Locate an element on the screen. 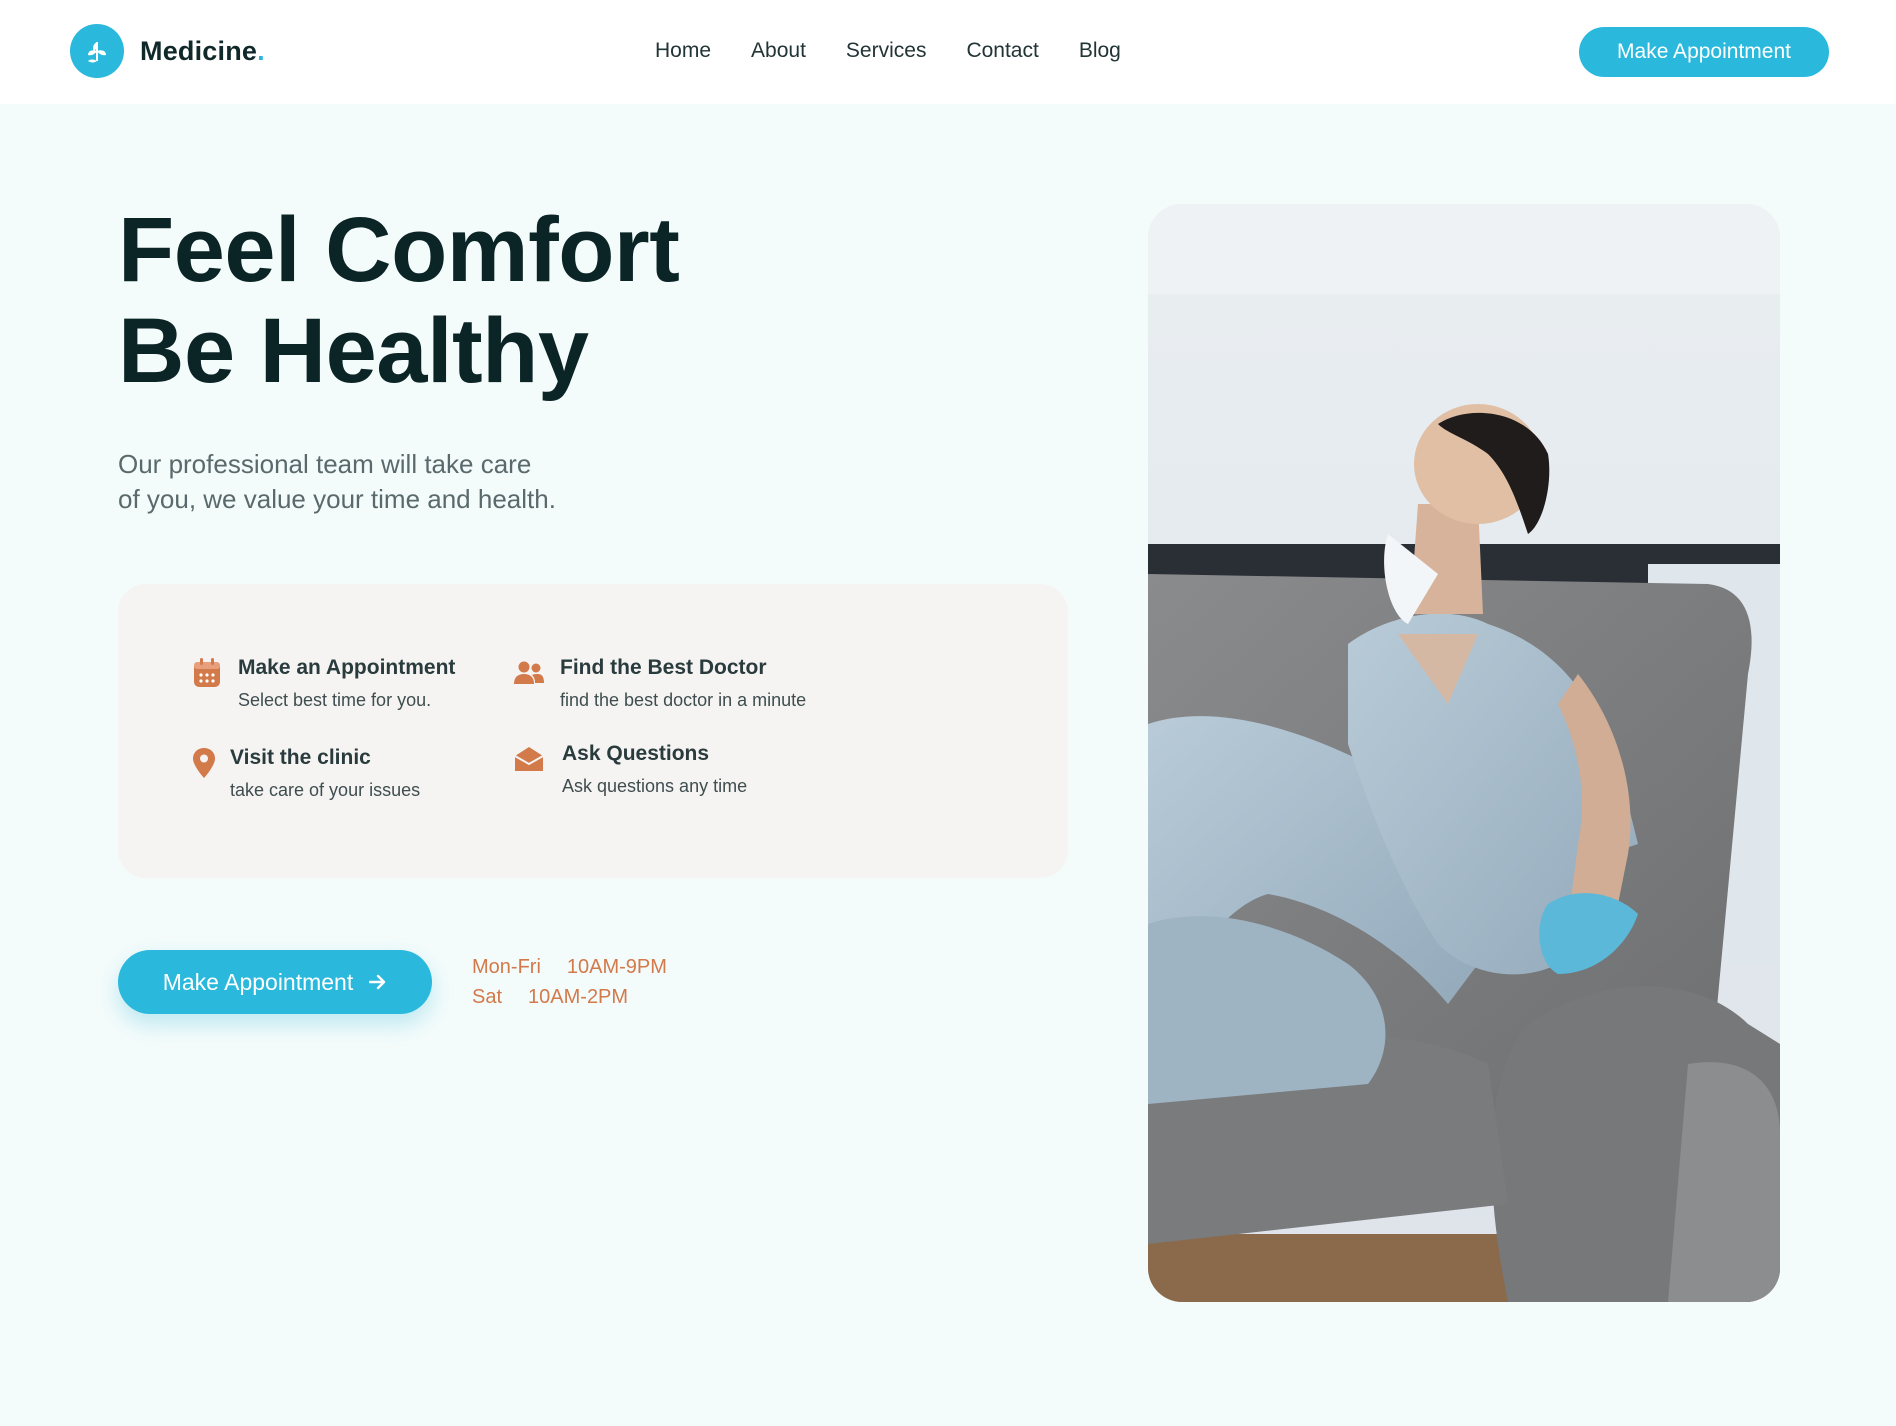 The width and height of the screenshot is (1896, 1426). brand-logo: Medicine. is located at coordinates (167, 51).